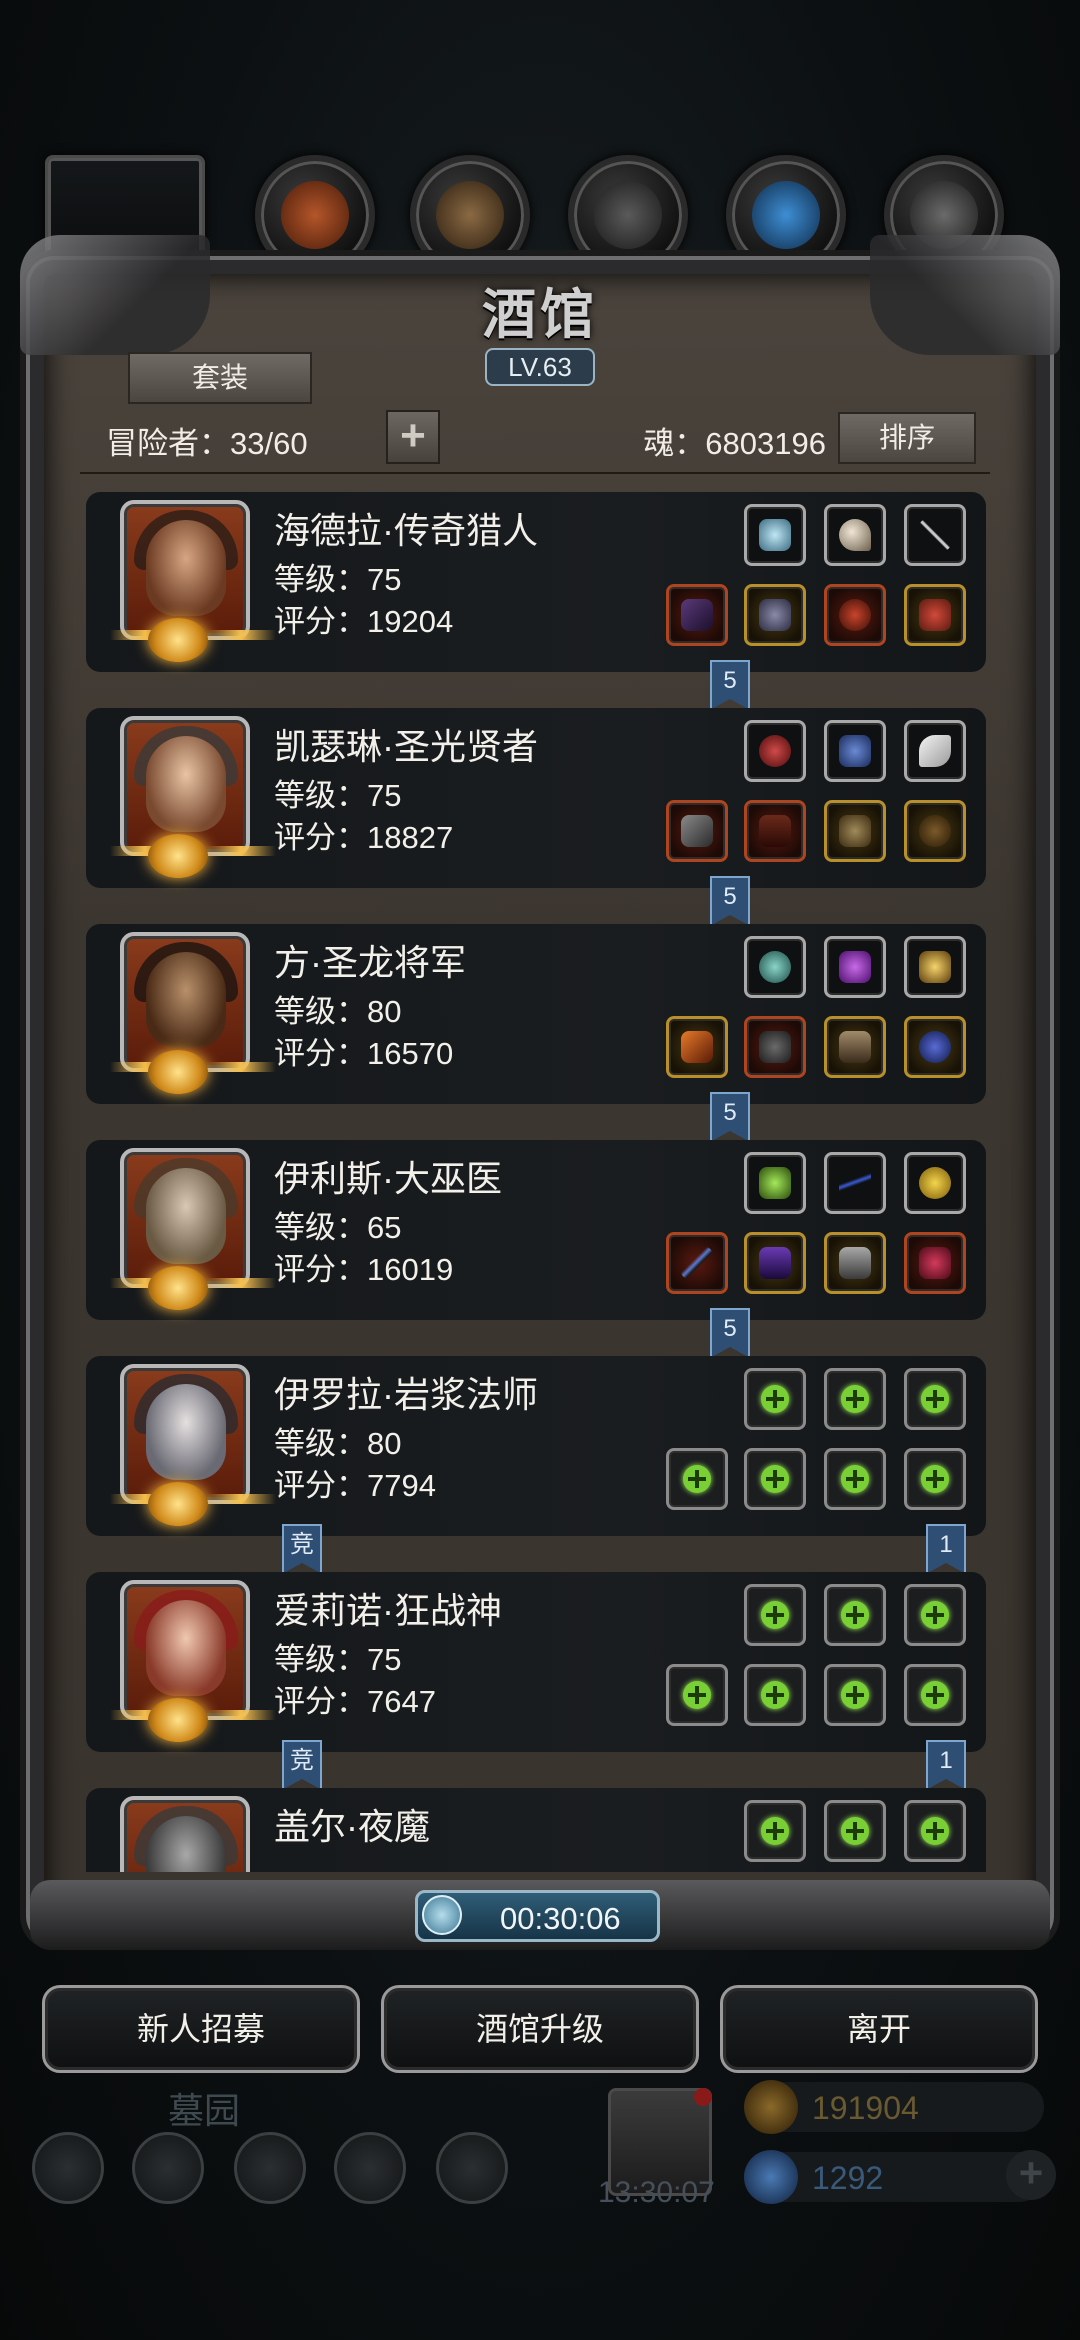 This screenshot has width=1080, height=2340. I want to click on bag-icon, so click(935, 831).